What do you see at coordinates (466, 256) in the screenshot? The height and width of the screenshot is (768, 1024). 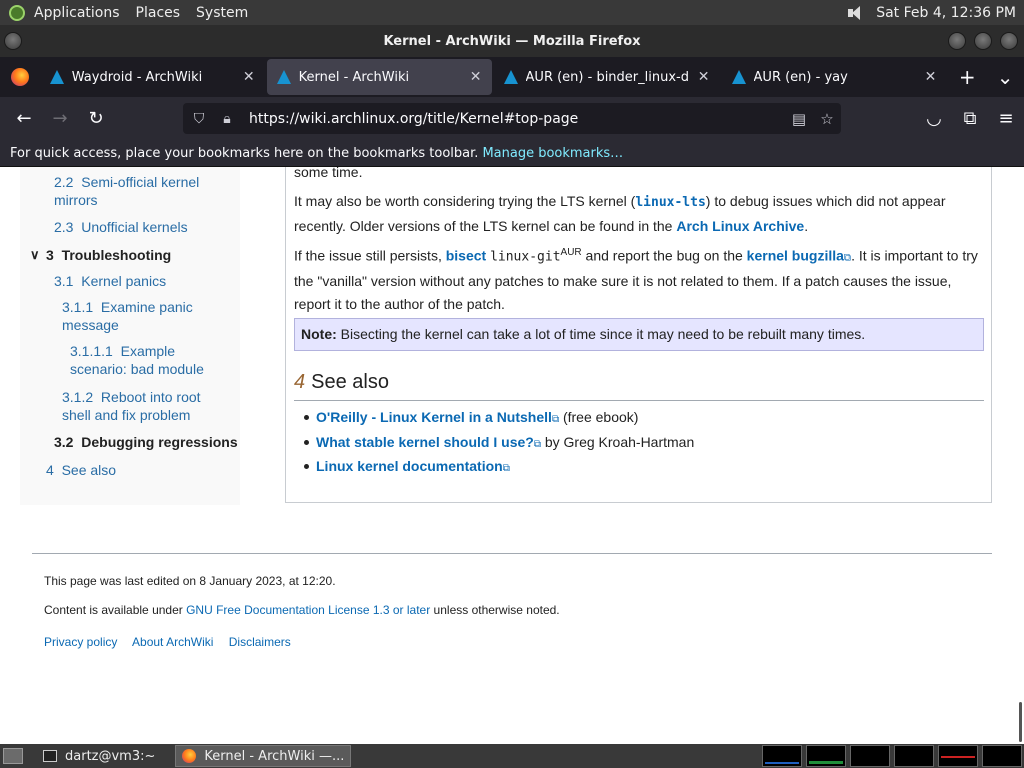 I see `bisect-link: bisect` at bounding box center [466, 256].